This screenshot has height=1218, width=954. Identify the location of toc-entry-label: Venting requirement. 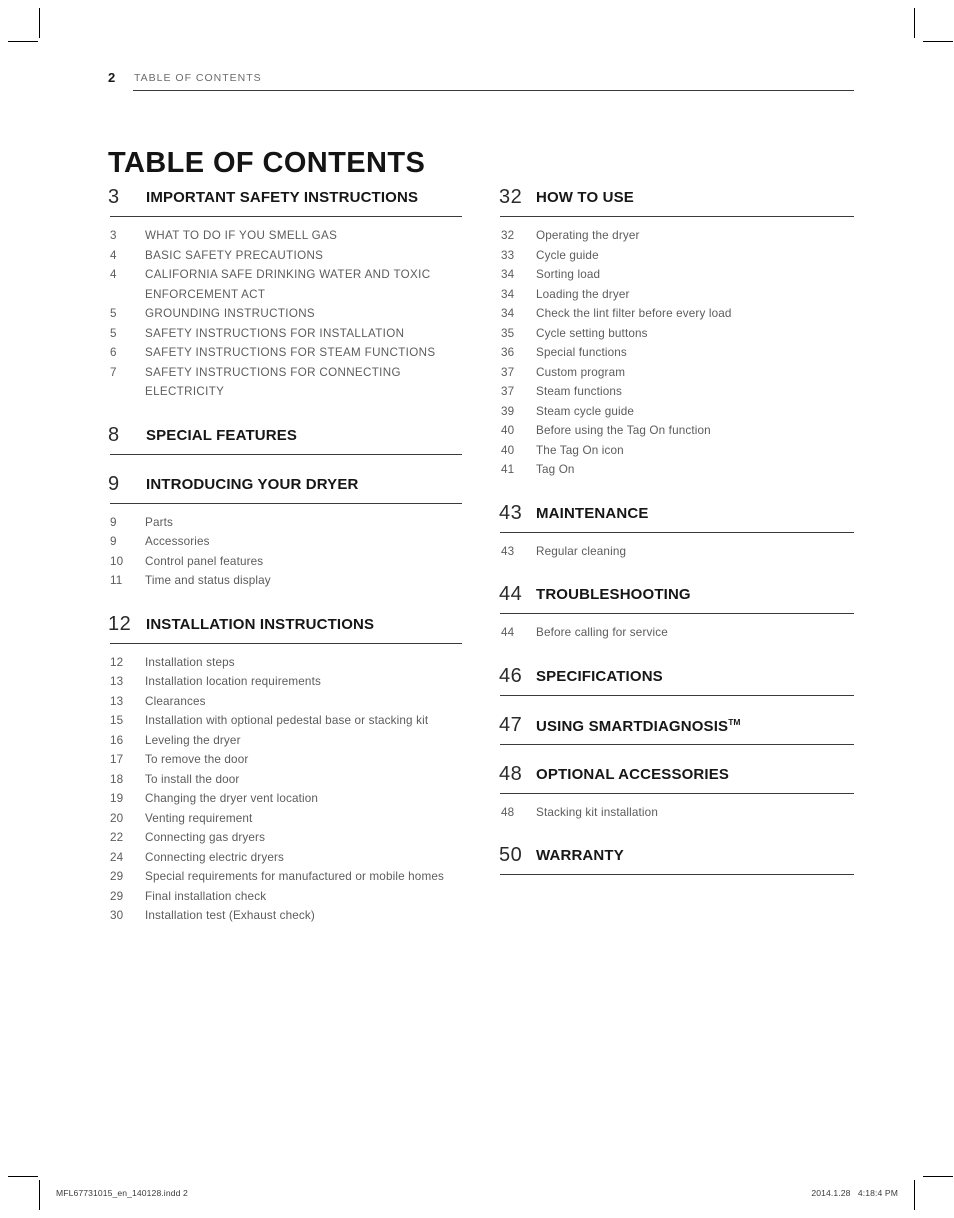
(199, 818).